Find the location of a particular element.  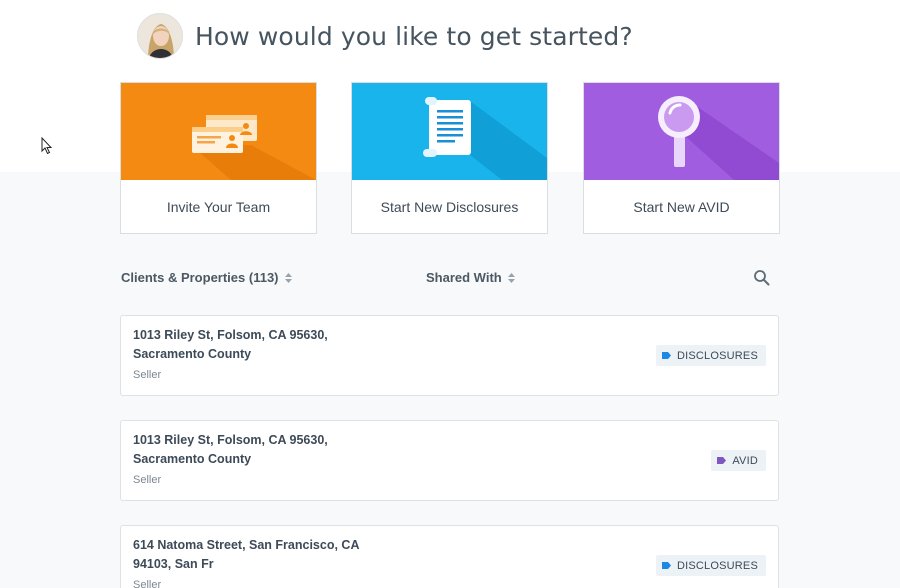

disclosures-illustration is located at coordinates (449, 131).